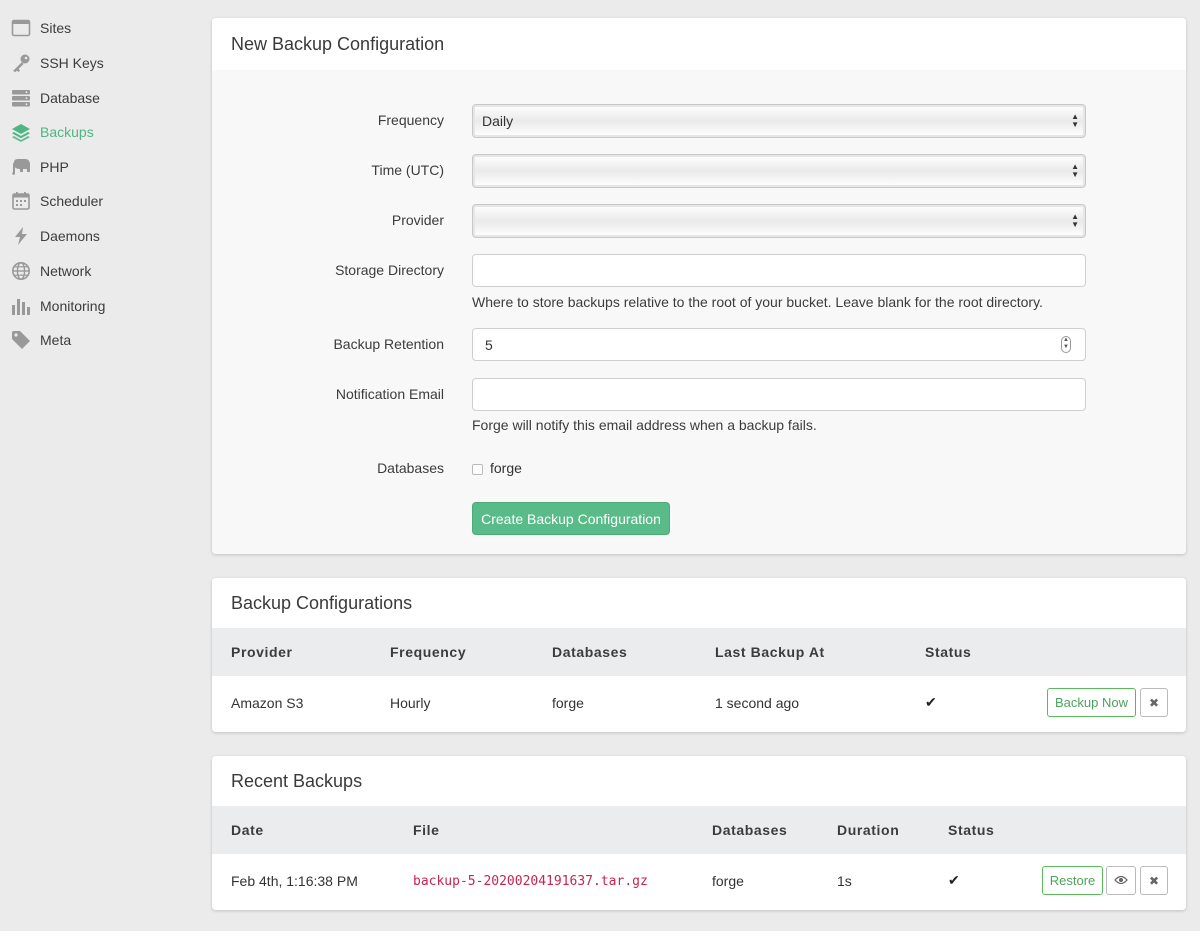 This screenshot has height=931, width=1200. I want to click on column-header: Provider, so click(262, 652).